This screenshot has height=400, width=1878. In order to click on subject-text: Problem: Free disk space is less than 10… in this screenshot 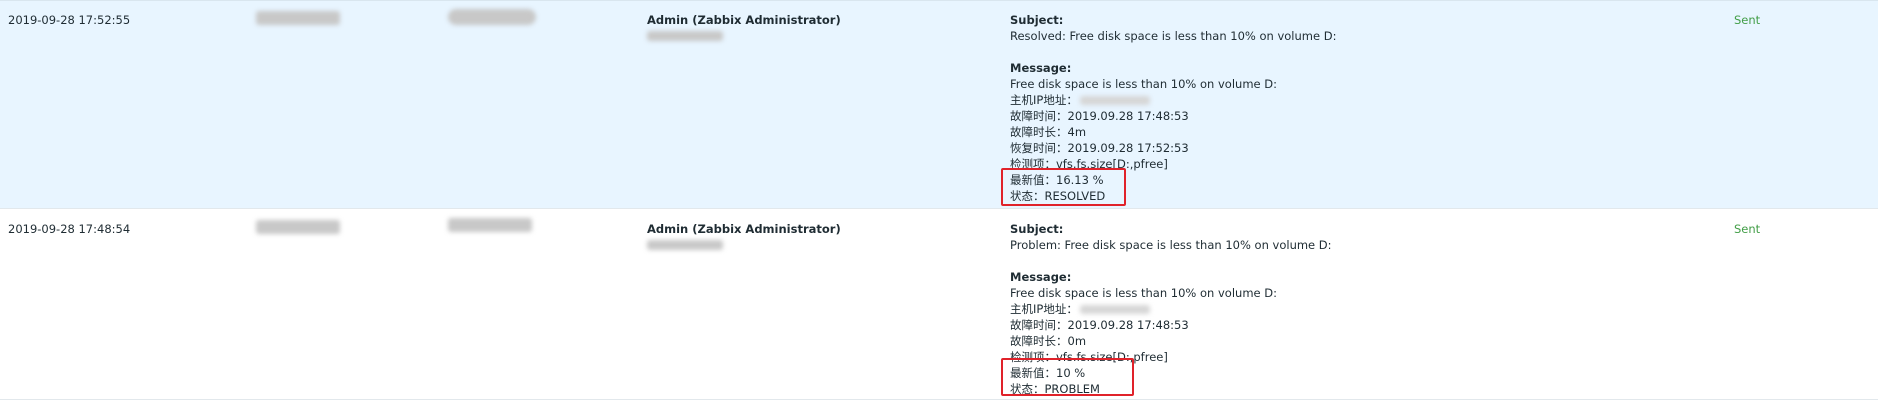, I will do `click(1171, 245)`.